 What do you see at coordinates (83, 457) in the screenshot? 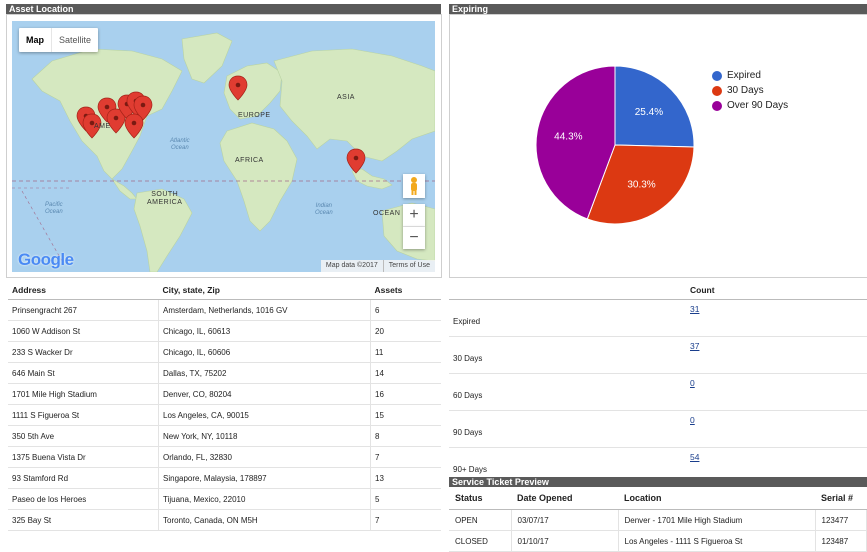
I see `address-cell: 1375 Buena Vista Dr` at bounding box center [83, 457].